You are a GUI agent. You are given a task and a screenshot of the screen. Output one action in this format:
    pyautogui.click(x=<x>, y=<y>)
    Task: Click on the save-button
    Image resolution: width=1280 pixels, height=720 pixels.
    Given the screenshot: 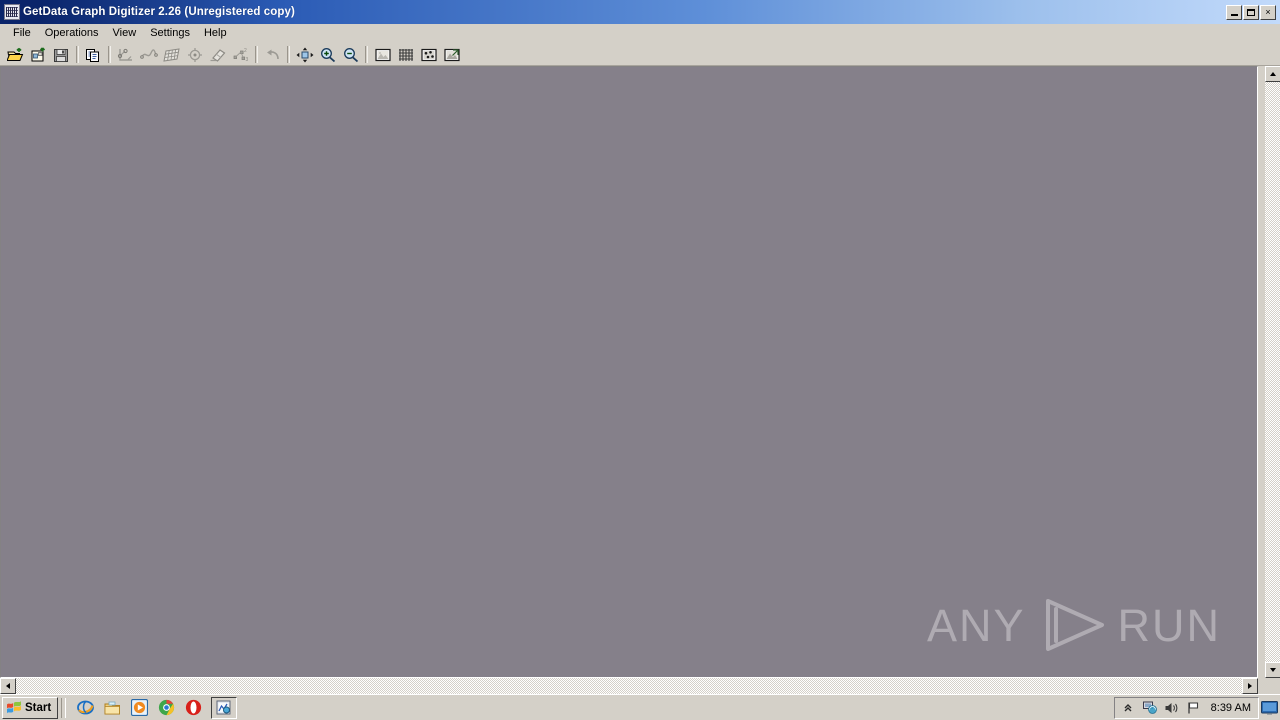 What is the action you would take?
    pyautogui.click(x=61, y=55)
    